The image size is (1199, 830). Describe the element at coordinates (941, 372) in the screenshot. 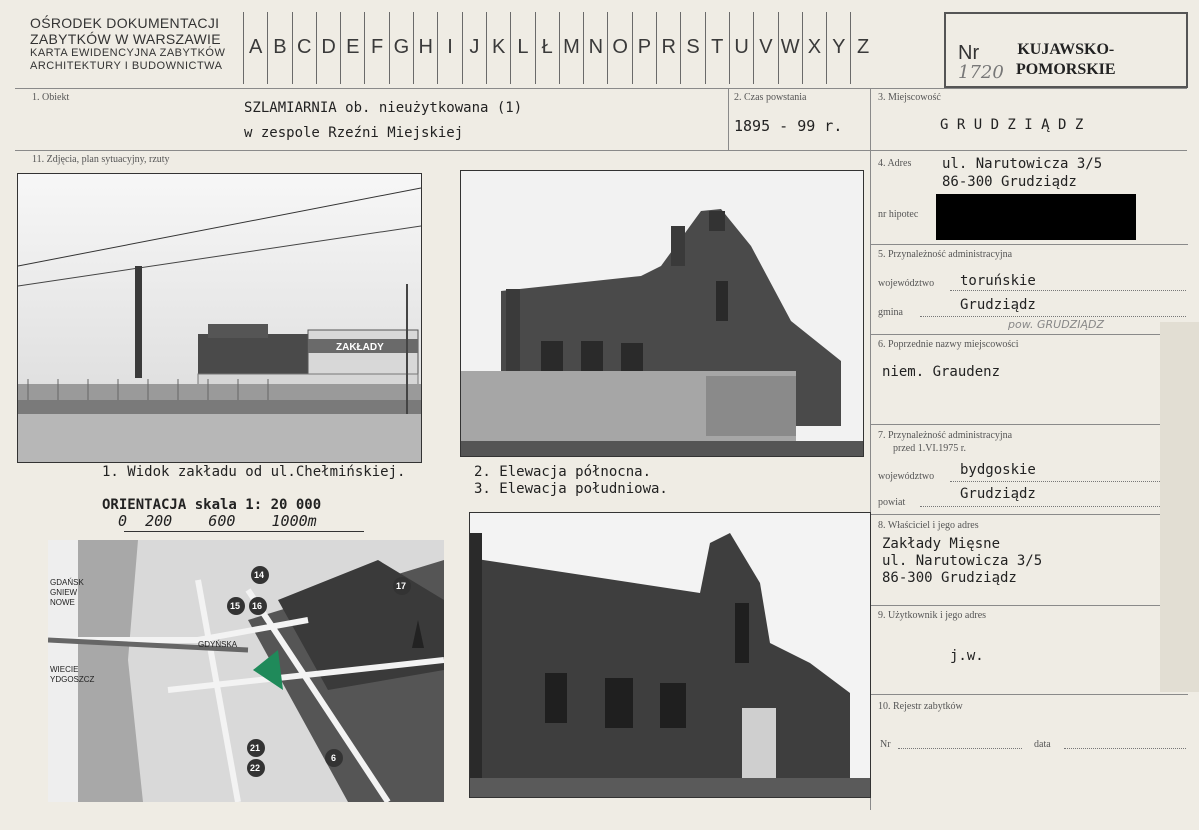

I see `poprzednie-value: niem. Graudenz` at that location.